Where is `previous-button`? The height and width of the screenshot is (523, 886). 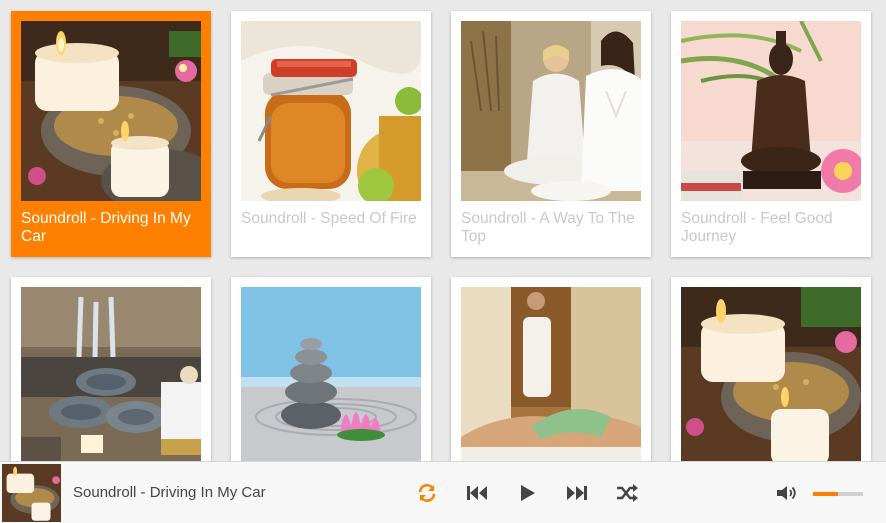 previous-button is located at coordinates (477, 493).